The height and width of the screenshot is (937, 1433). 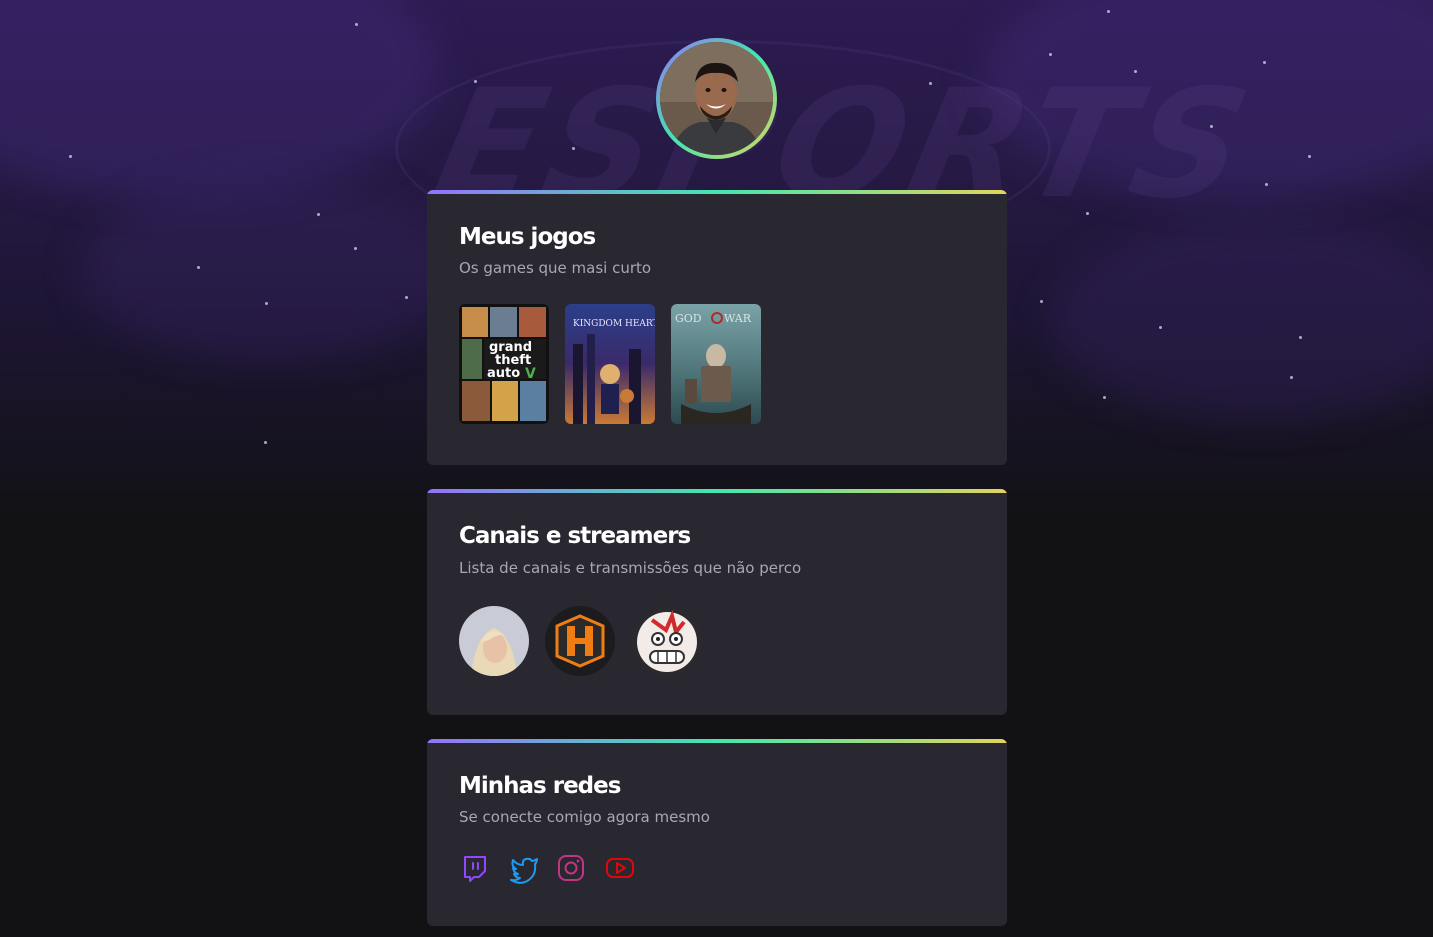 I want to click on profile-avatar, so click(x=716, y=98).